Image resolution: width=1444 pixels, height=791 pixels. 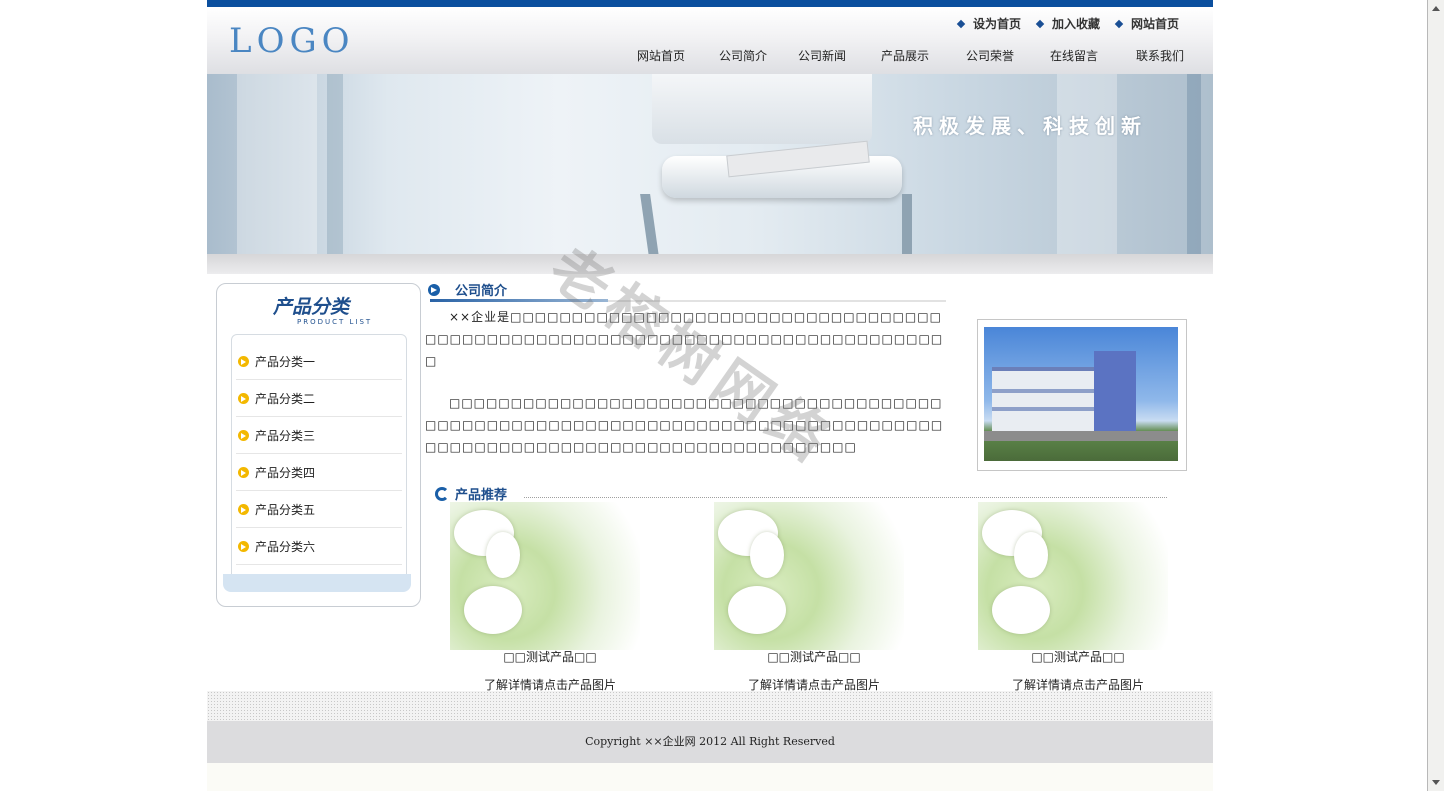 I want to click on category-list: 产品分类一 产品分类二 产品分类三 产品分类四 产品分类五 产品分类六, so click(x=319, y=458).